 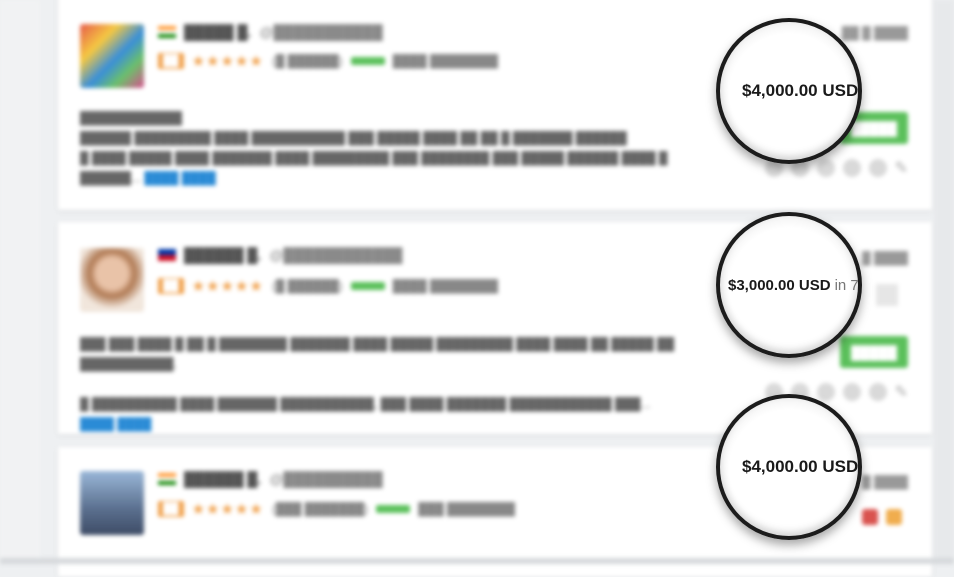 I want to click on rating-row: ██ ★★★★★ (███ ███████) ███ ████████, so click(x=336, y=509).